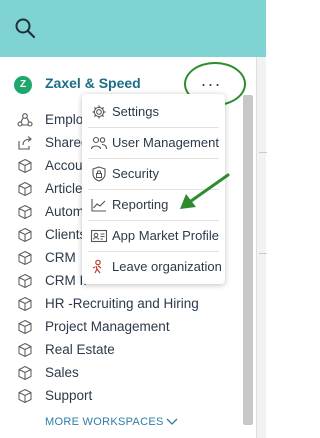  What do you see at coordinates (135, 111) in the screenshot?
I see `menu-item-label: Settings` at bounding box center [135, 111].